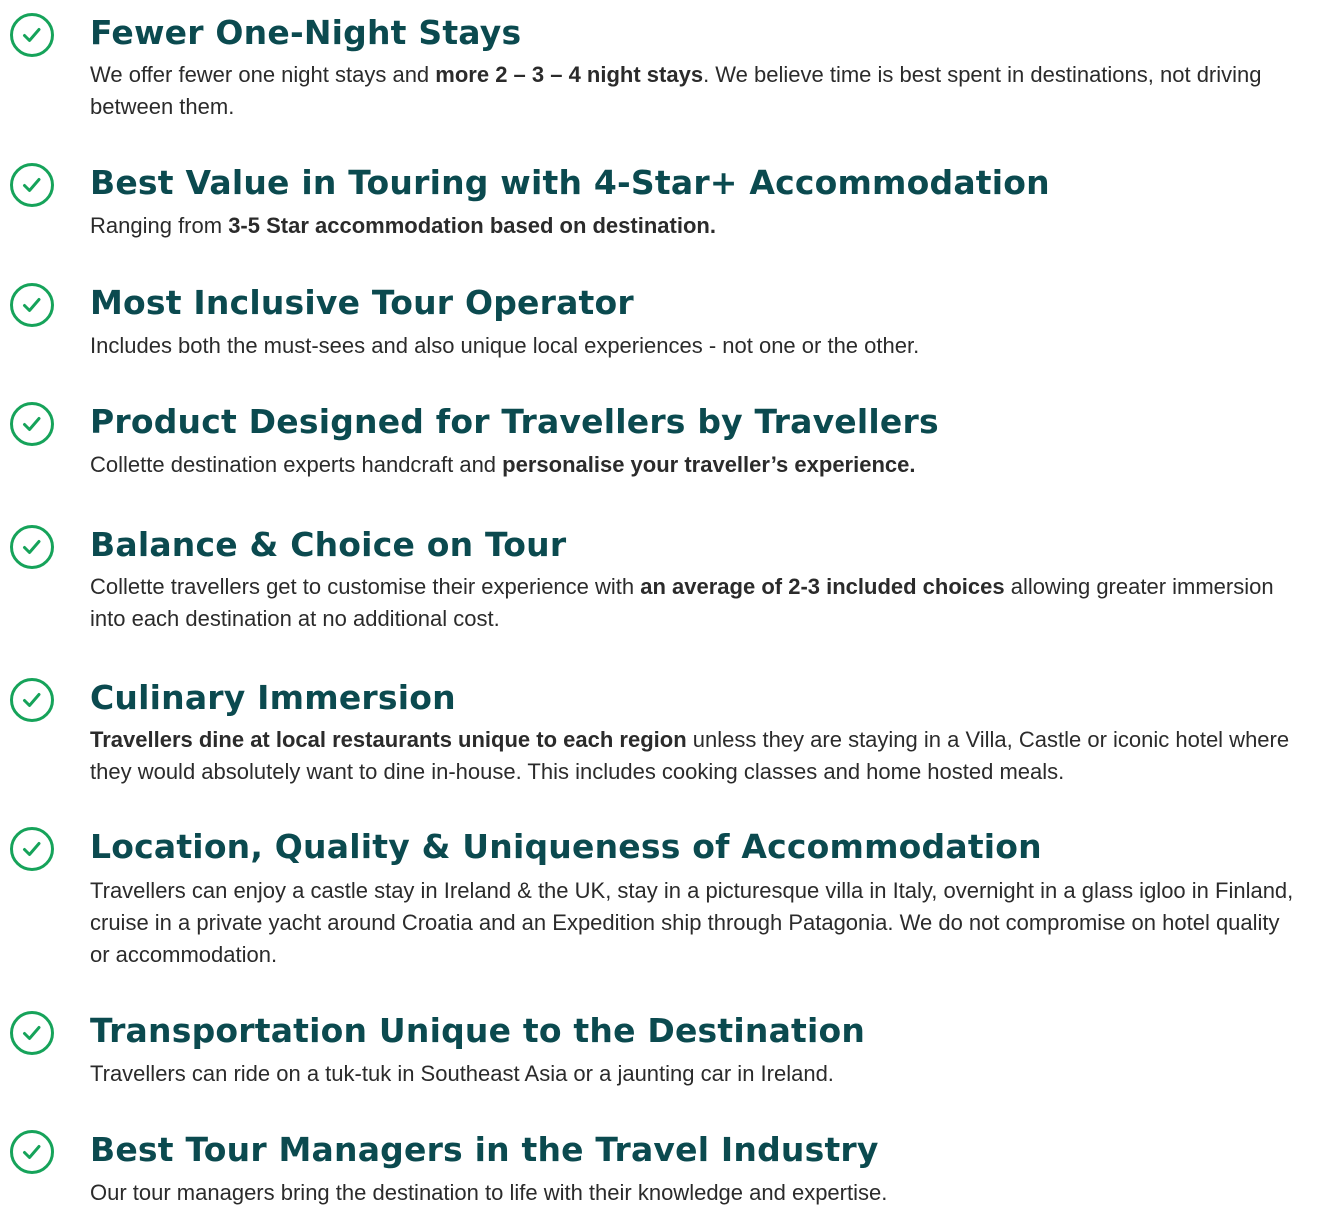  What do you see at coordinates (362, 302) in the screenshot?
I see `benefit-title: Most Inclusive Tour Operator` at bounding box center [362, 302].